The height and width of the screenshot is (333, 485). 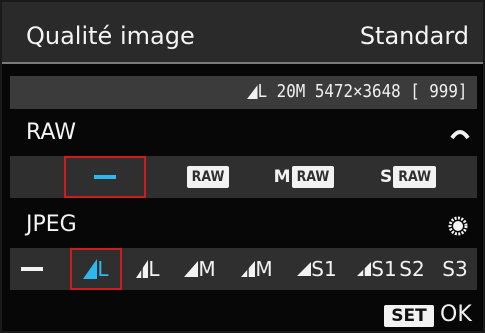 What do you see at coordinates (243, 177) in the screenshot?
I see `raw-options-row: RAW M RAW S RAW` at bounding box center [243, 177].